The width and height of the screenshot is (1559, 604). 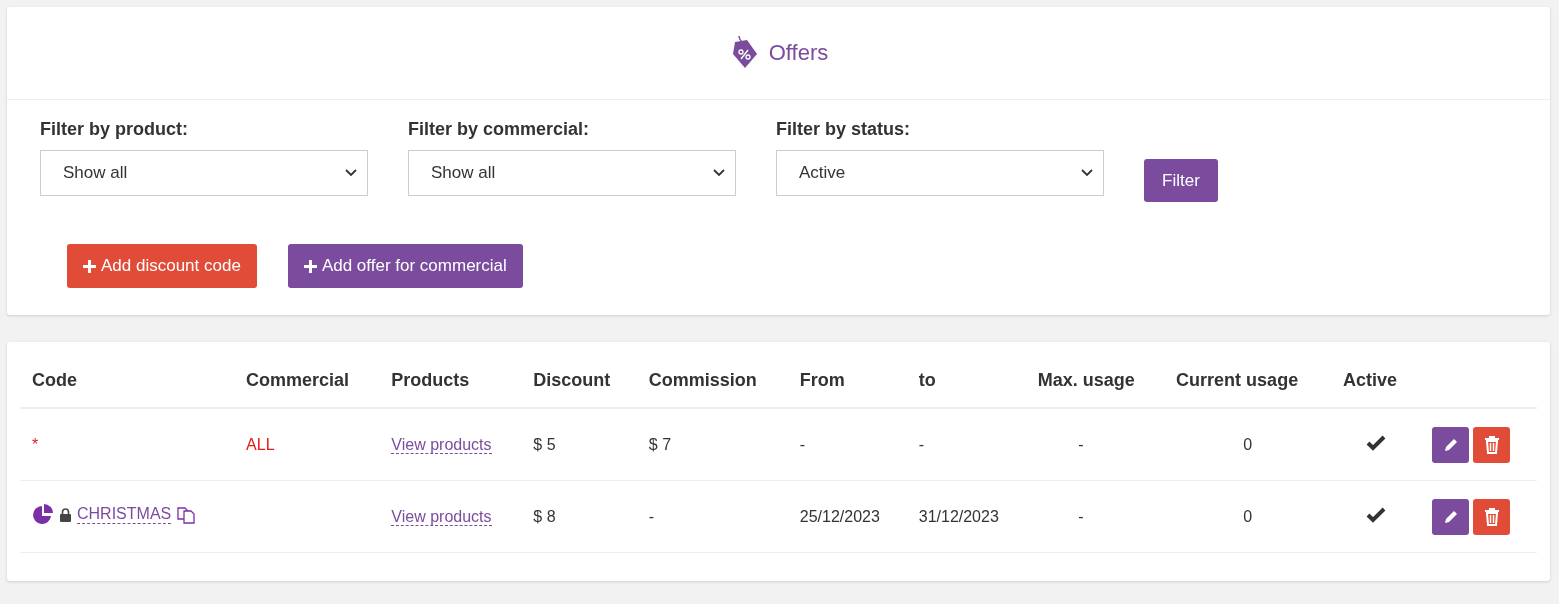 I want to click on filter-label: Filter by product:, so click(x=114, y=129).